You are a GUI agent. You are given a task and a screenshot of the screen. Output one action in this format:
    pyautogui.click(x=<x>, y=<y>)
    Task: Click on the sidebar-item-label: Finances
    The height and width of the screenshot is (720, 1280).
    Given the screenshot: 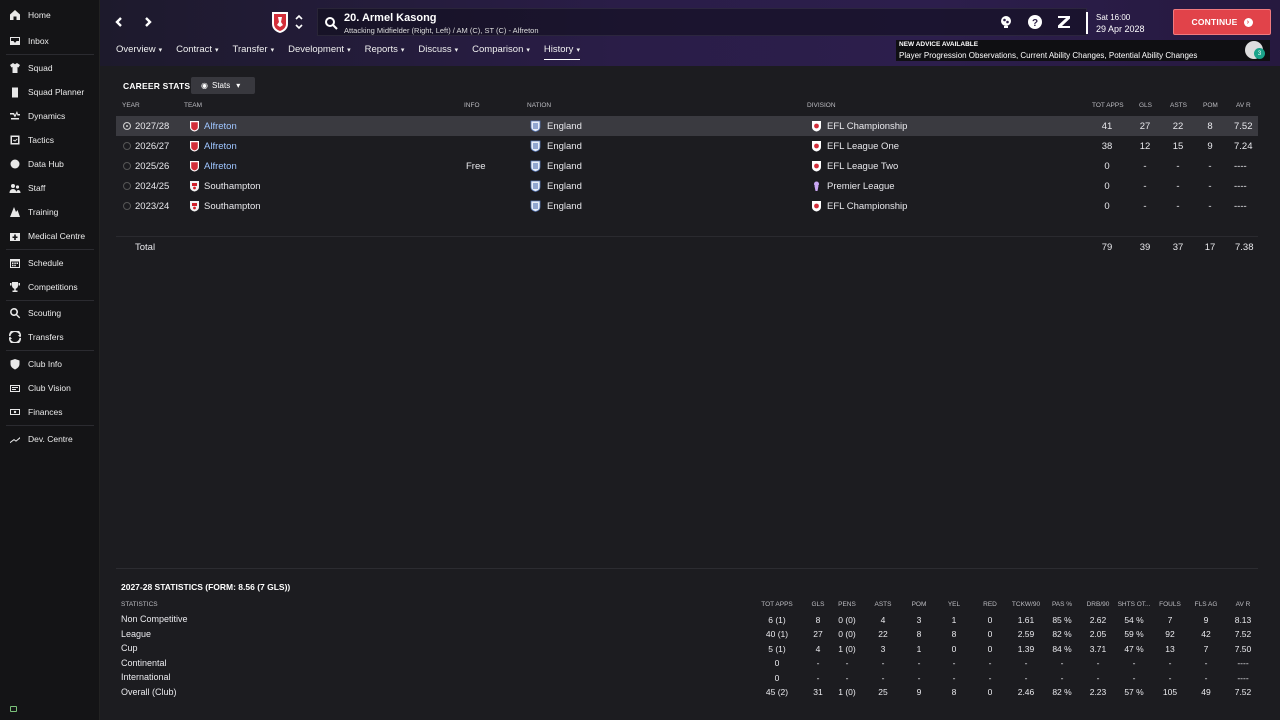 What is the action you would take?
    pyautogui.click(x=45, y=412)
    